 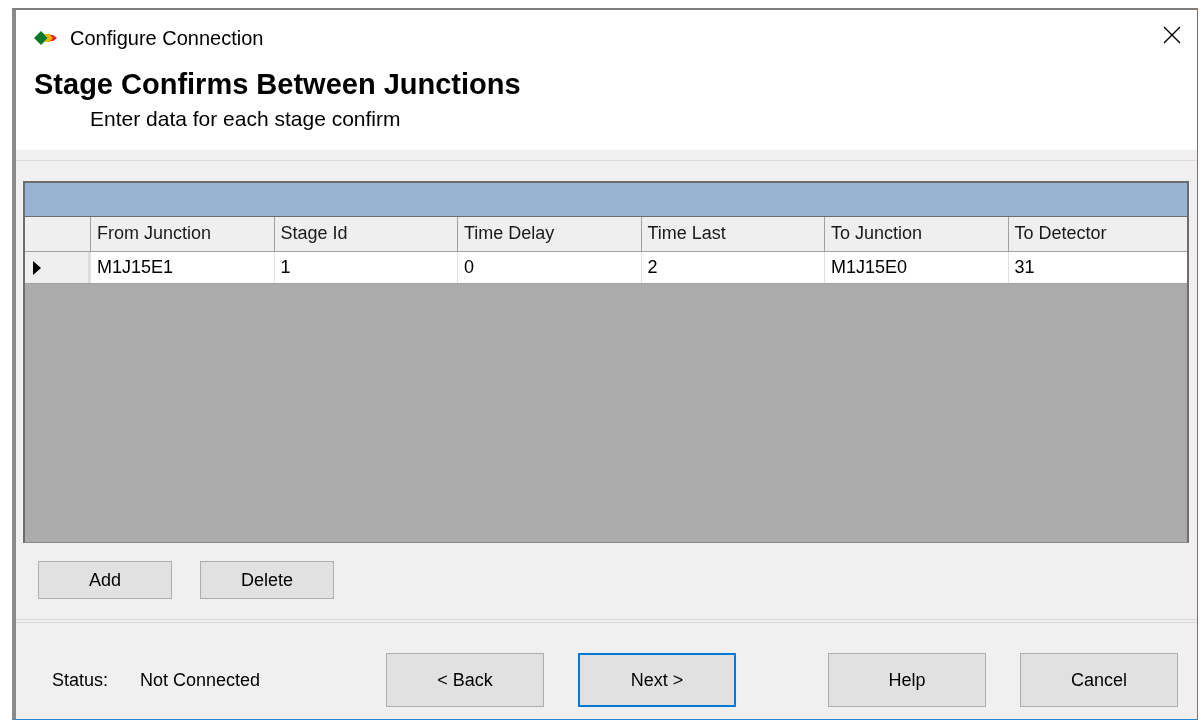 What do you see at coordinates (105, 580) in the screenshot?
I see `add-button: Add` at bounding box center [105, 580].